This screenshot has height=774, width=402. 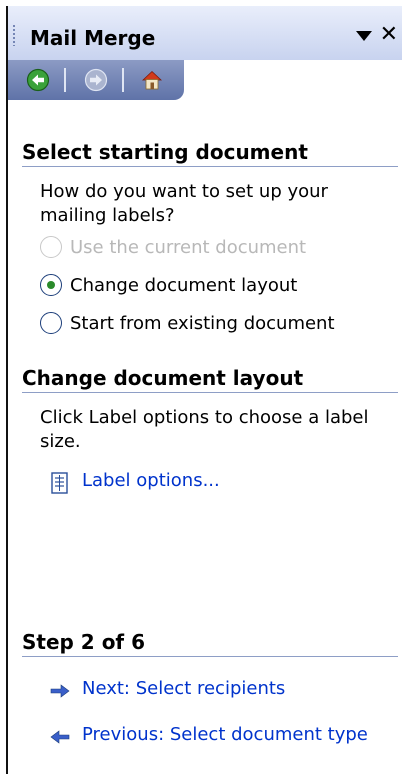 What do you see at coordinates (14, 35) in the screenshot?
I see `drag-grip-icon` at bounding box center [14, 35].